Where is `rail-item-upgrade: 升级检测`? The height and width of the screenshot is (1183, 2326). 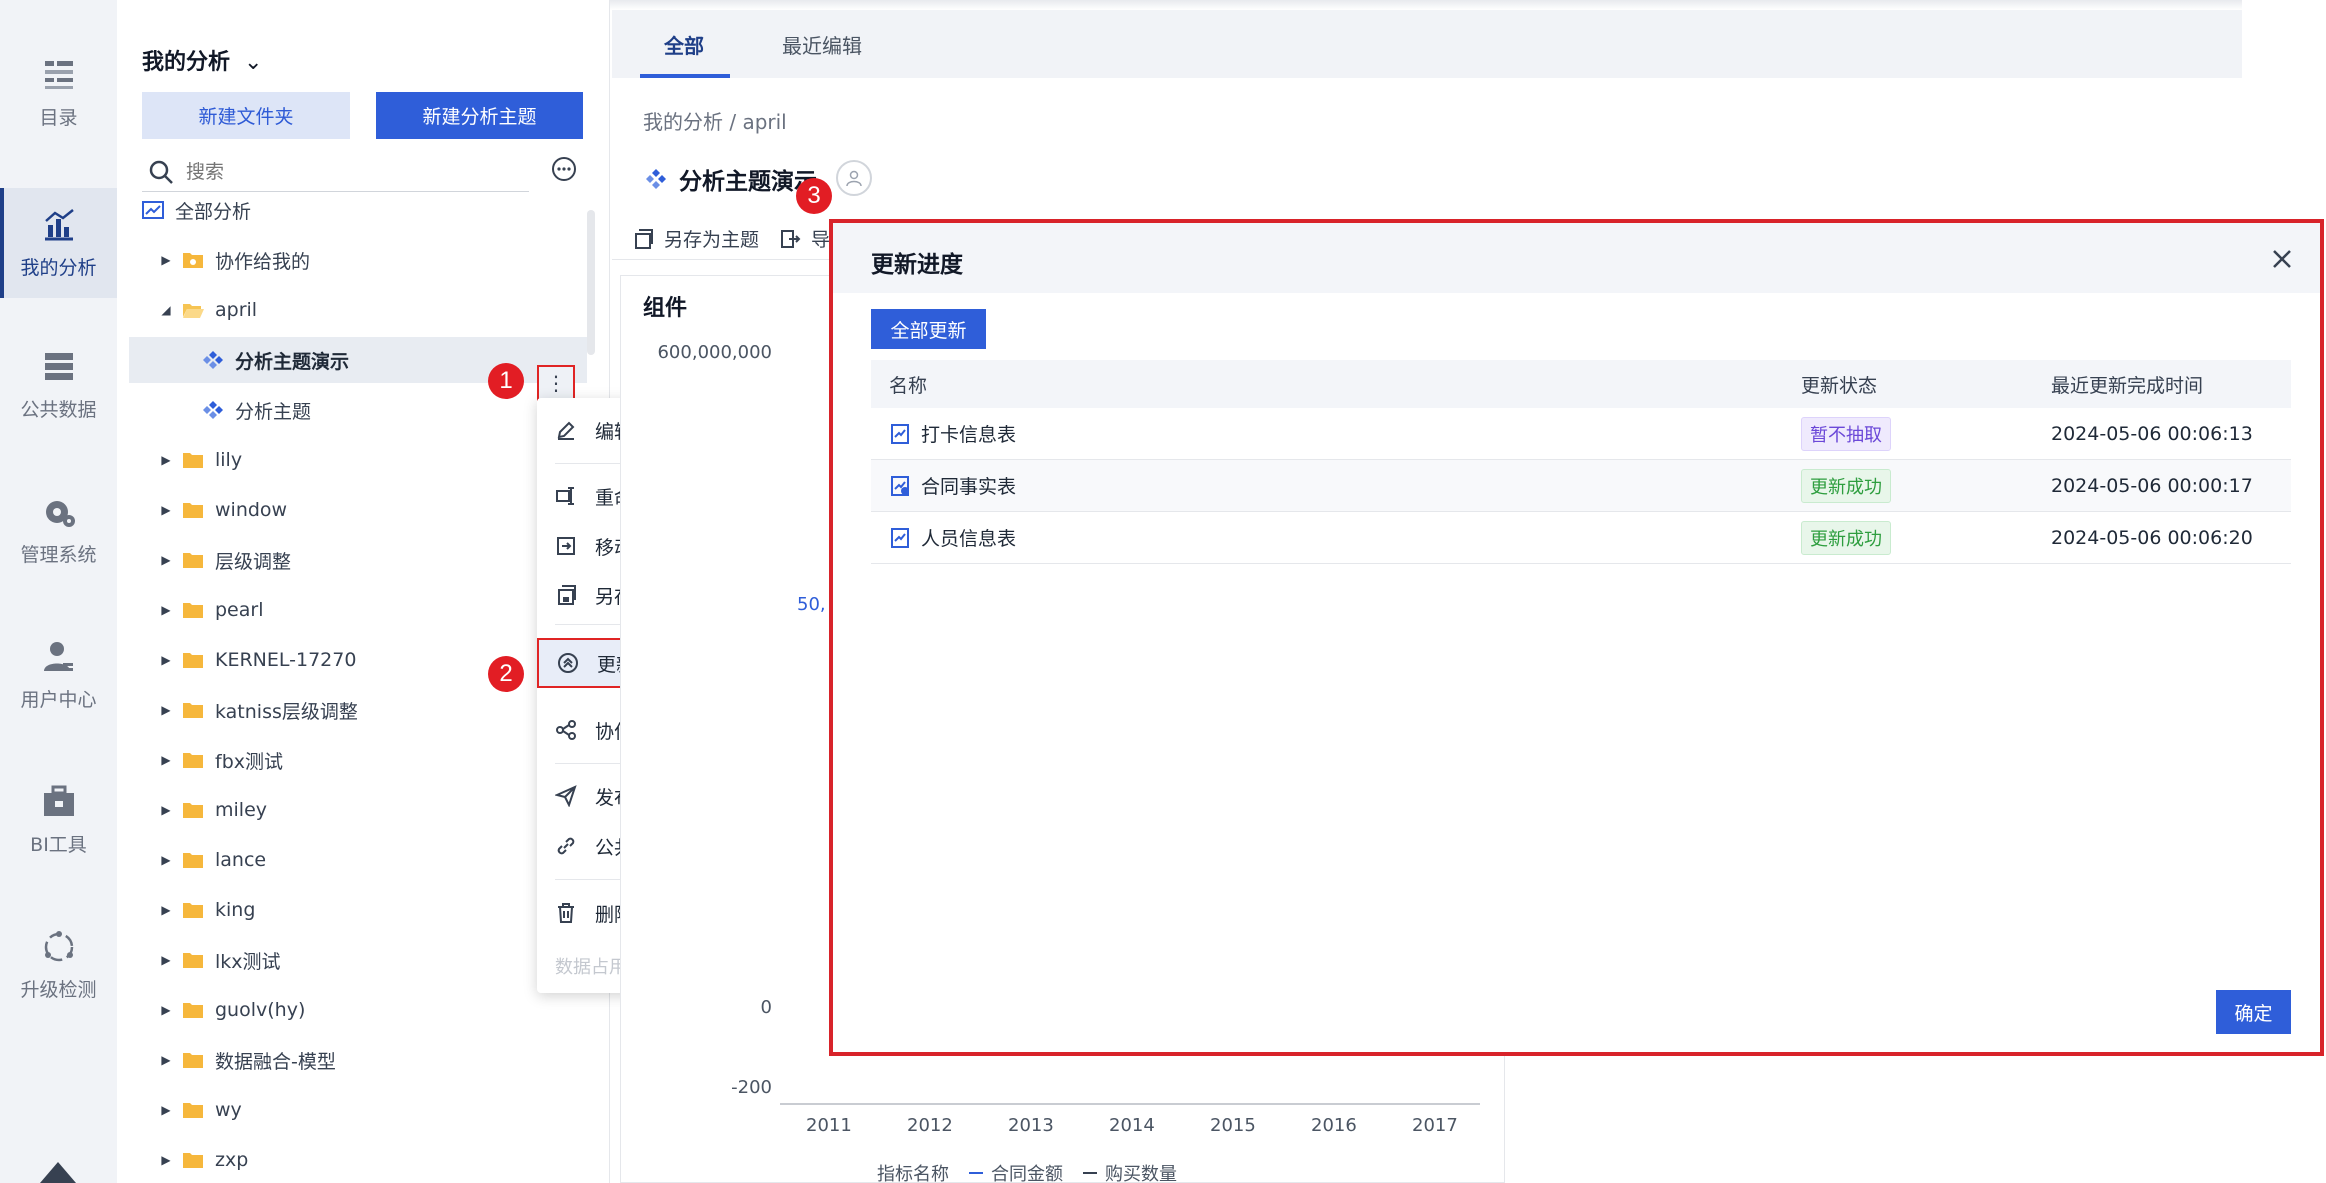 rail-item-upgrade: 升级检测 is located at coordinates (58, 965).